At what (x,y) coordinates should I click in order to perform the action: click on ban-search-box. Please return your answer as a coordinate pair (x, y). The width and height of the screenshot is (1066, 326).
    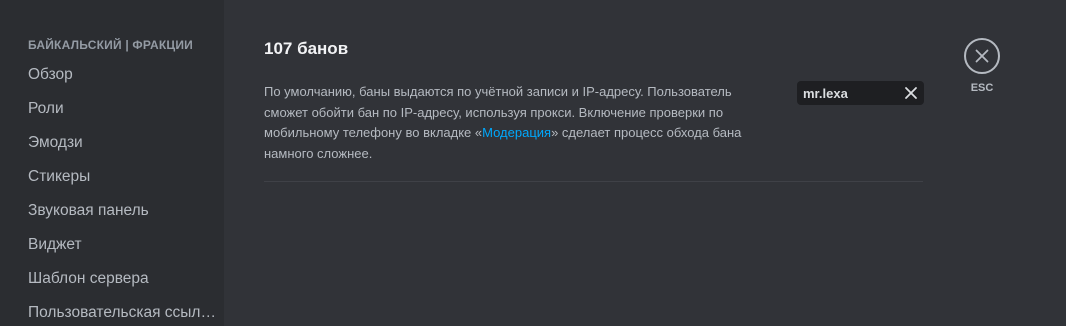
    Looking at the image, I should click on (860, 93).